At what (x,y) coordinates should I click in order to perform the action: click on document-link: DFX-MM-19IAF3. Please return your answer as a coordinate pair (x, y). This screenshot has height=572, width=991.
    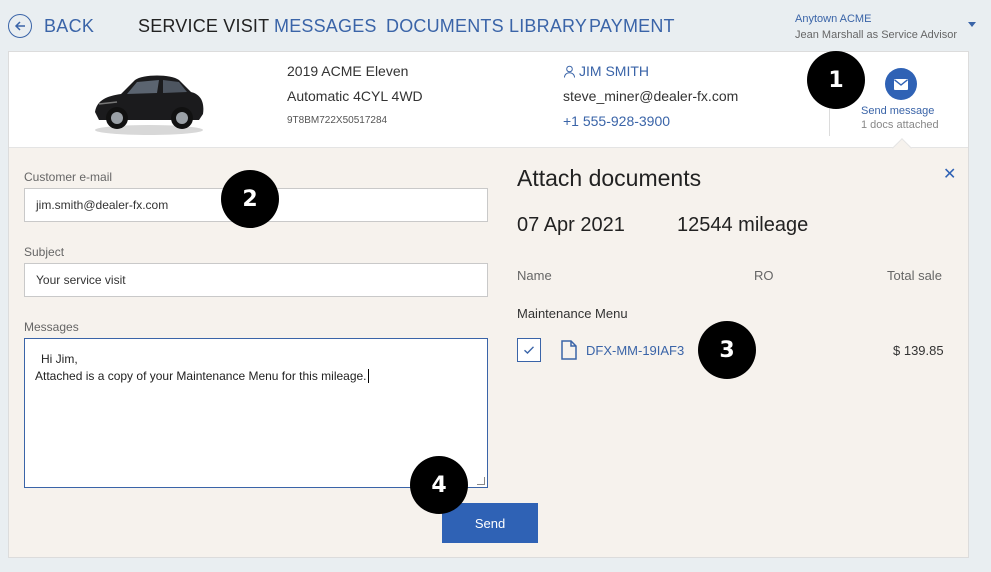
    Looking at the image, I should click on (635, 350).